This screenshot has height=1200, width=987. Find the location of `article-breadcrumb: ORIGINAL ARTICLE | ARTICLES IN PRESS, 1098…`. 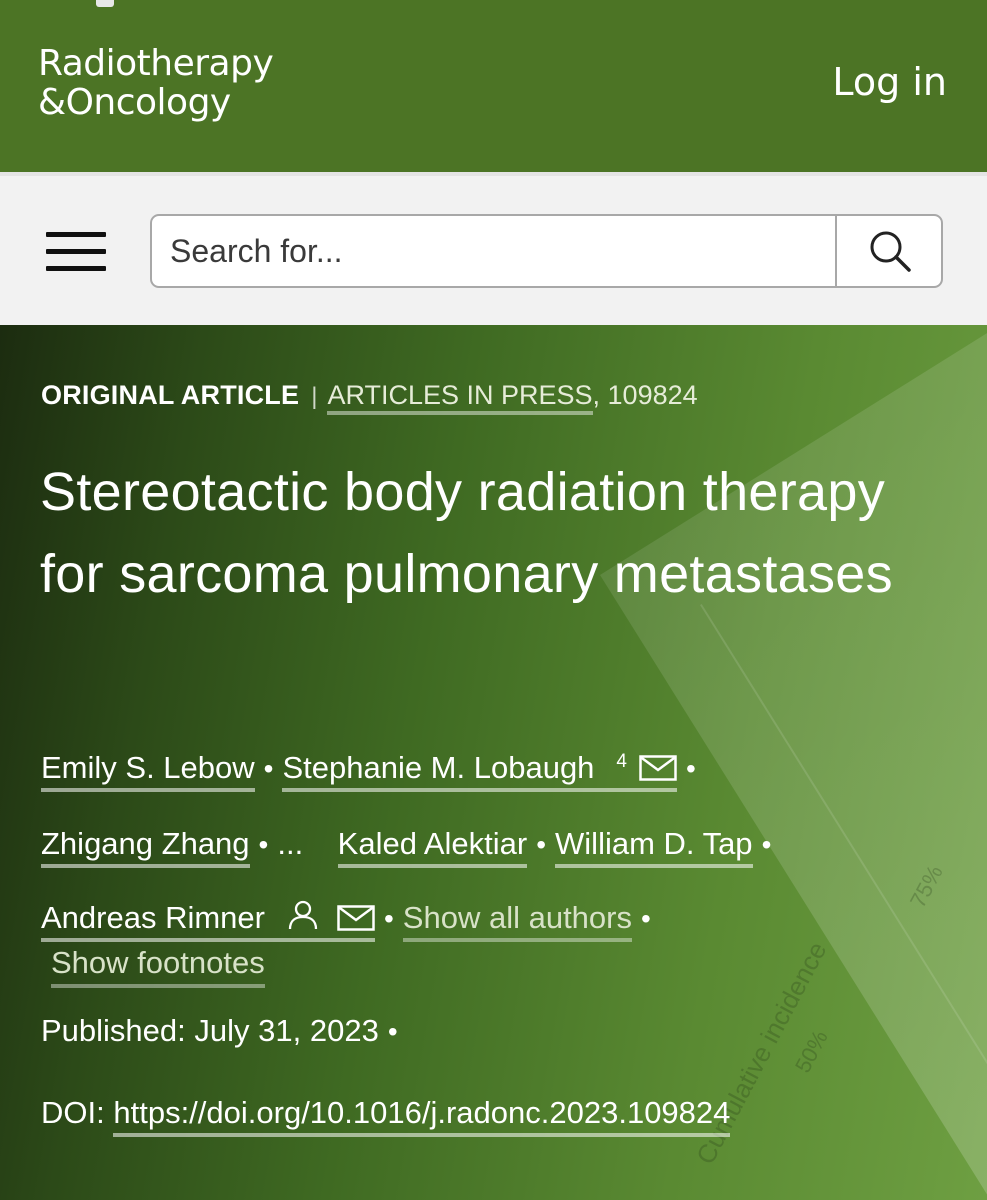

article-breadcrumb: ORIGINAL ARTICLE | ARTICLES IN PRESS, 1098… is located at coordinates (369, 397).